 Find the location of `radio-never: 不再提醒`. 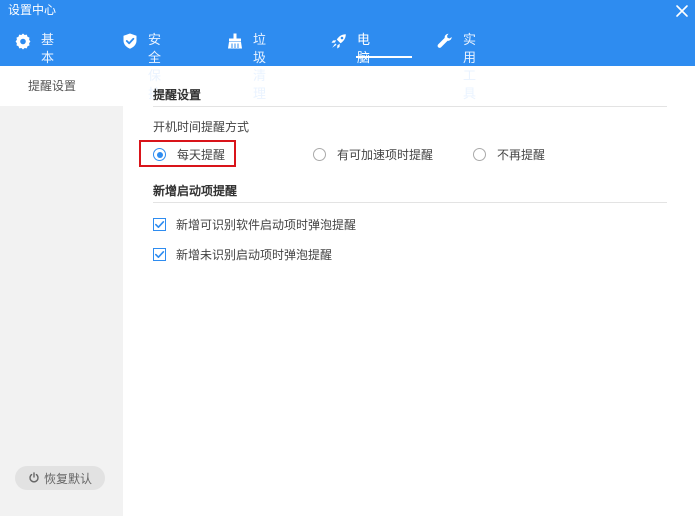

radio-never: 不再提醒 is located at coordinates (509, 154).